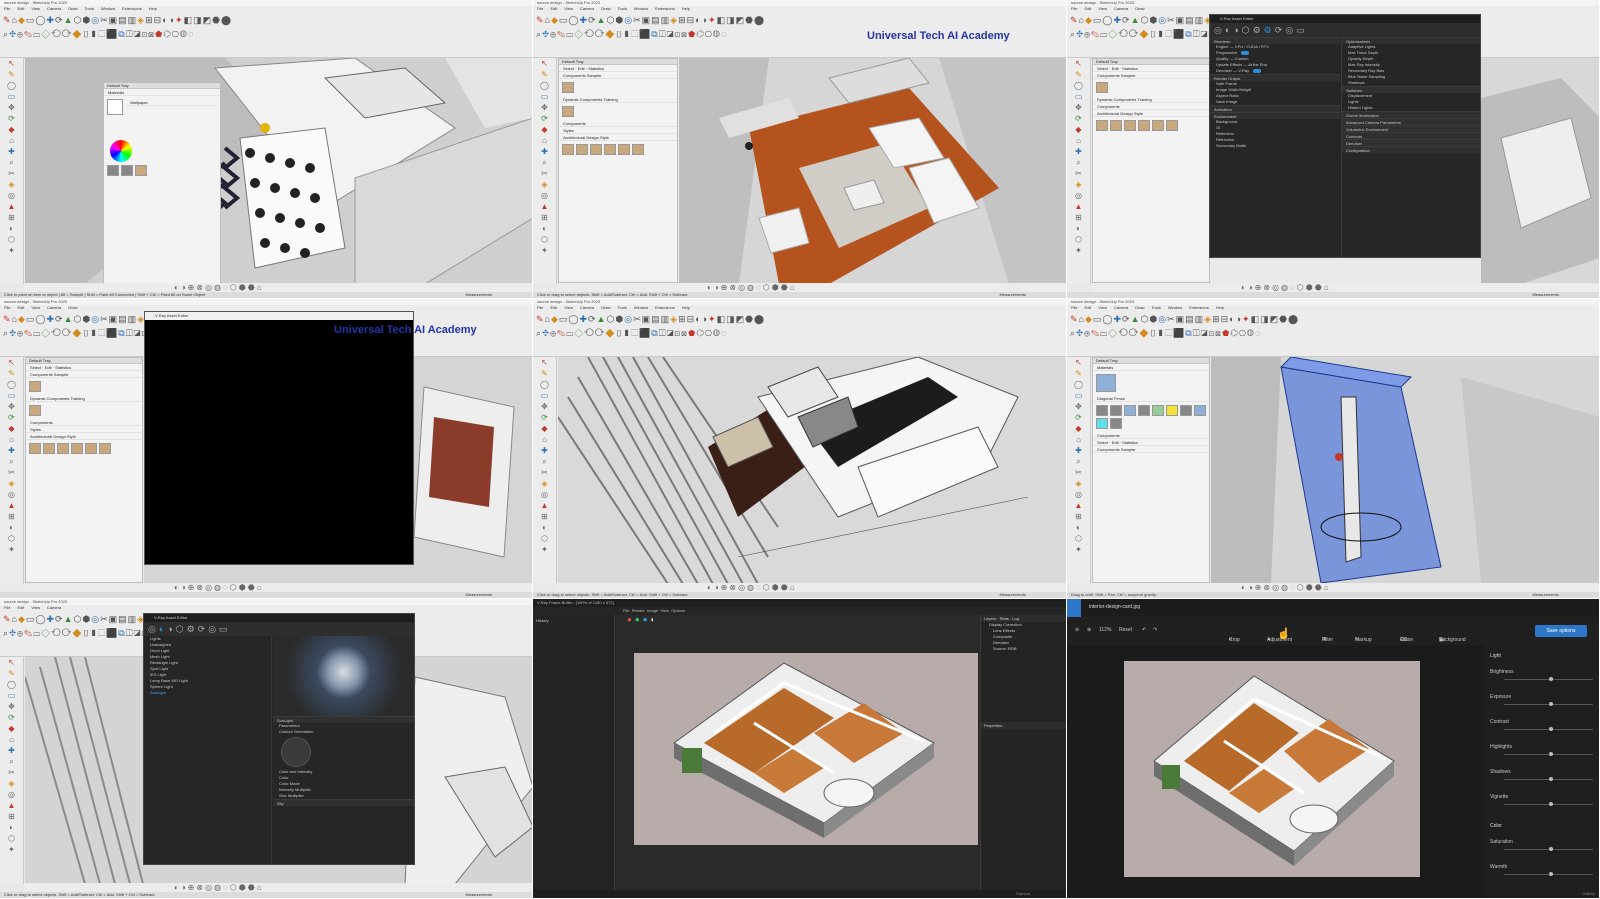  What do you see at coordinates (1411, 114) in the screenshot?
I see `vray-section: Global Illumination` at bounding box center [1411, 114].